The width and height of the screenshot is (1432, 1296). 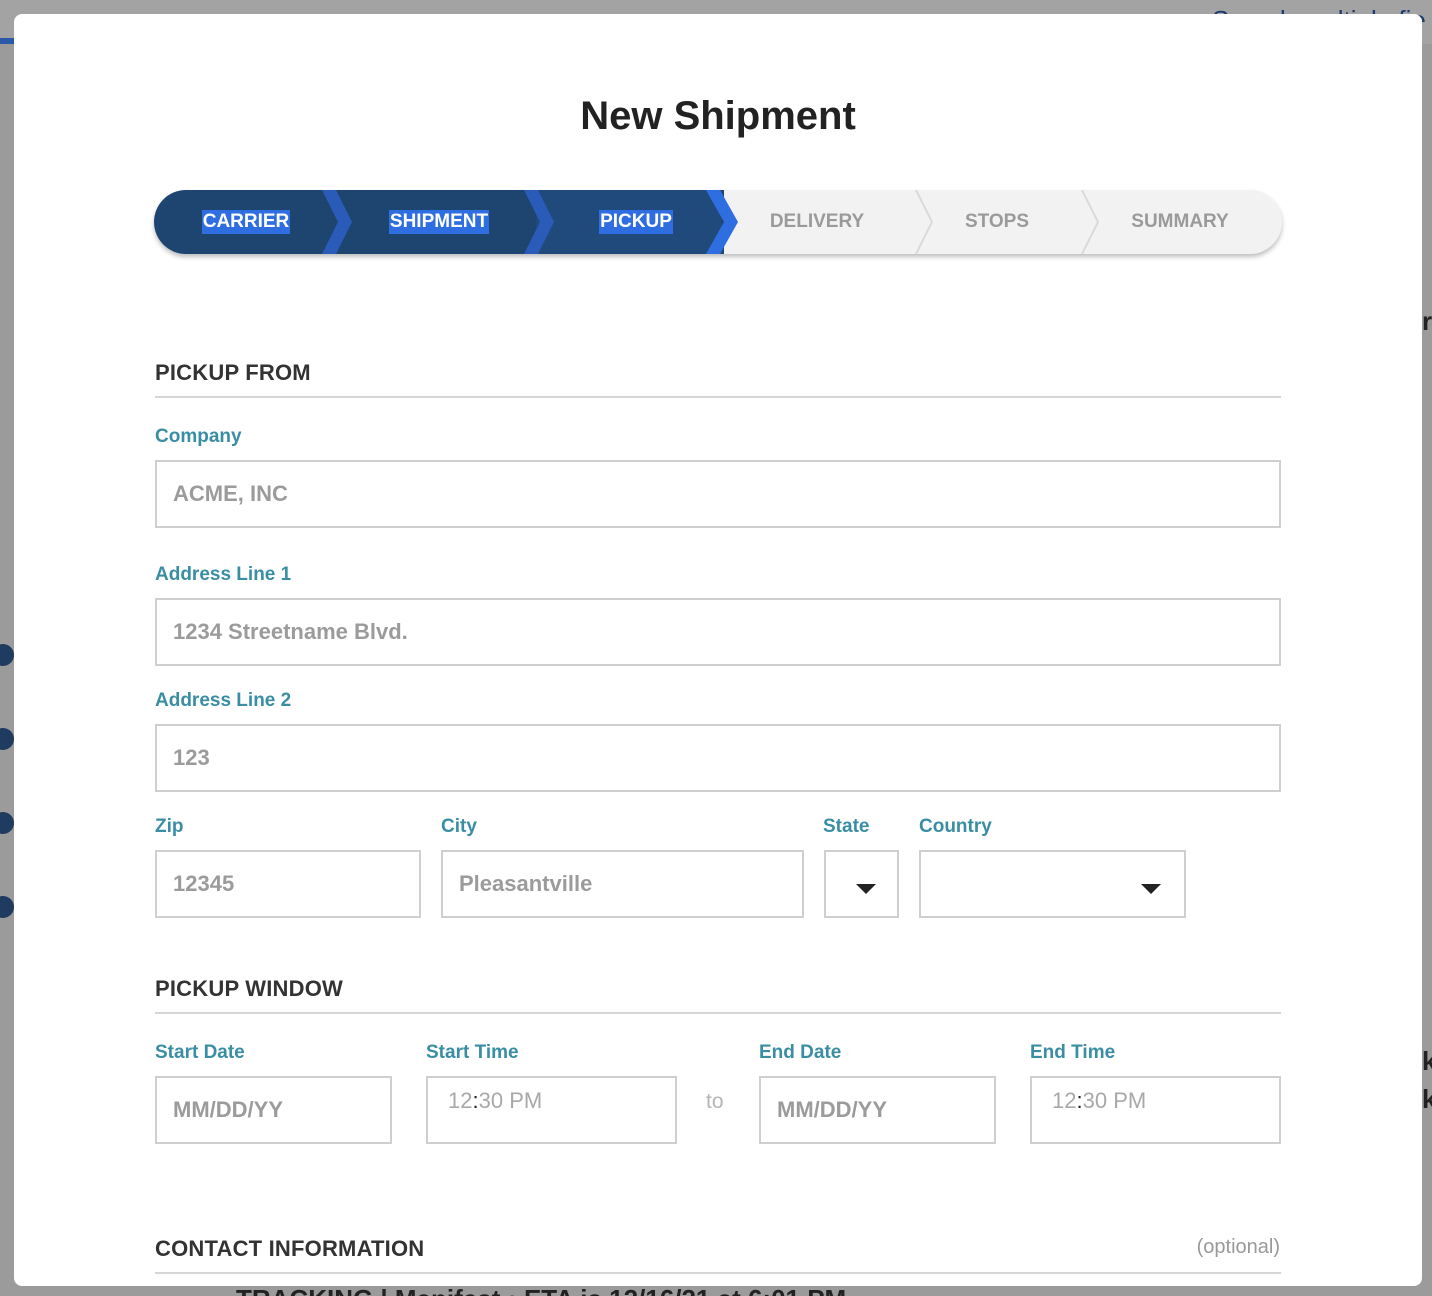 I want to click on range-separator-label: to, so click(x=715, y=1101).